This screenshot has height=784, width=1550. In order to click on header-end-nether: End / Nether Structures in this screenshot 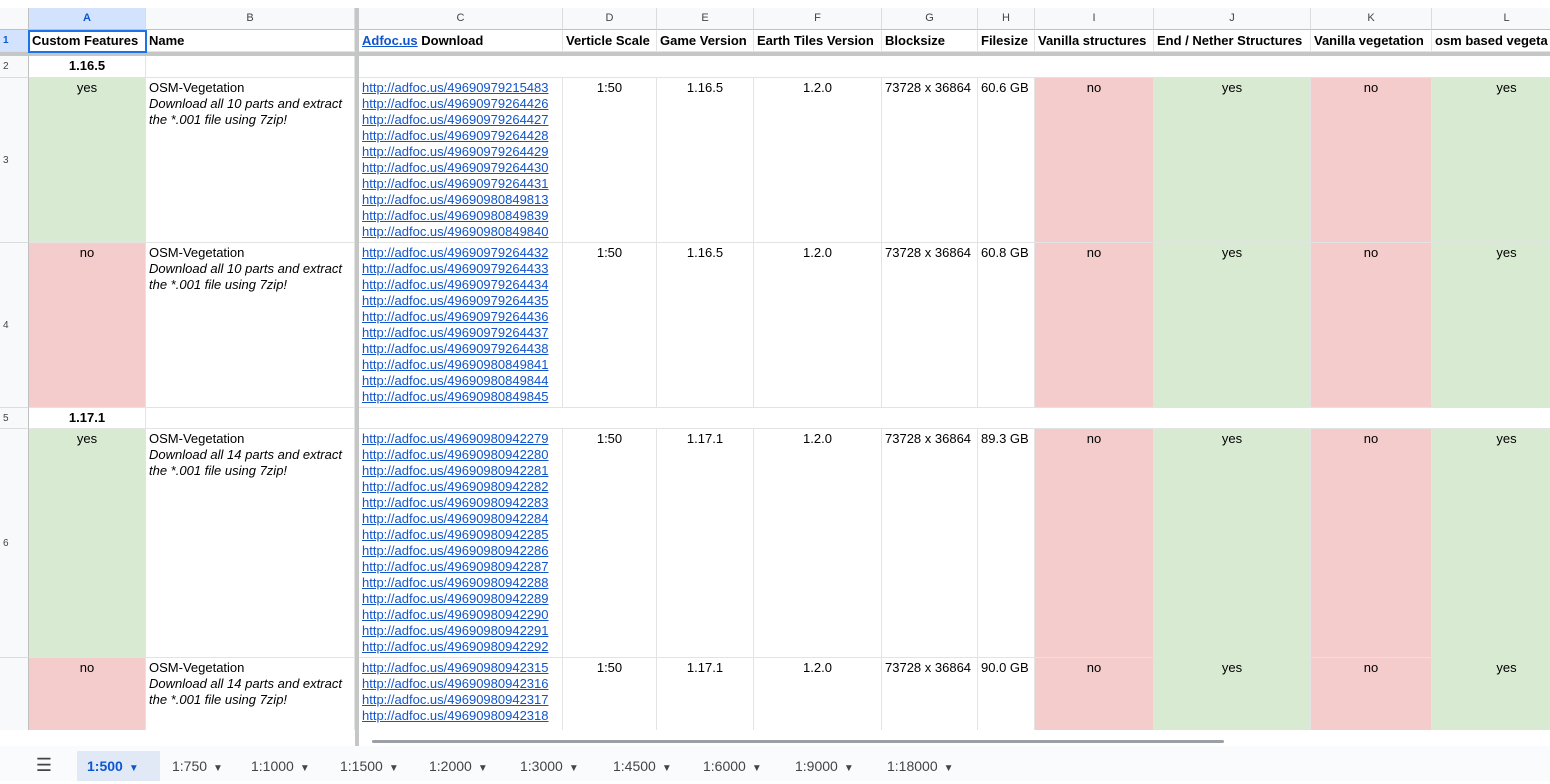, I will do `click(1232, 41)`.